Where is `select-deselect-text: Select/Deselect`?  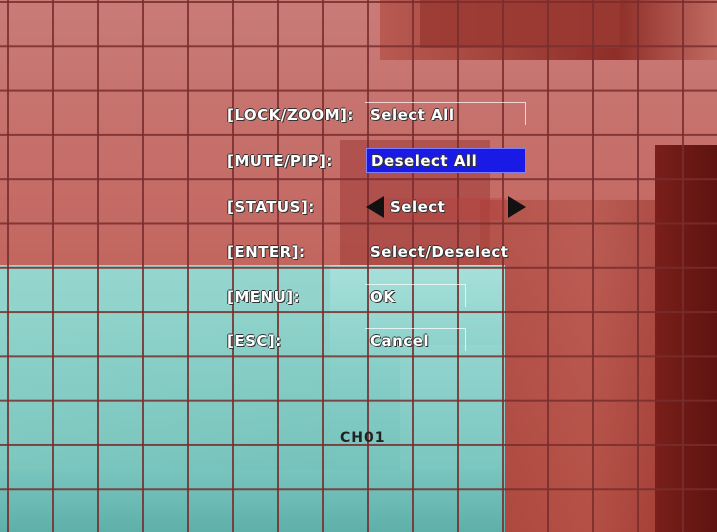
select-deselect-text: Select/Deselect is located at coordinates (439, 252).